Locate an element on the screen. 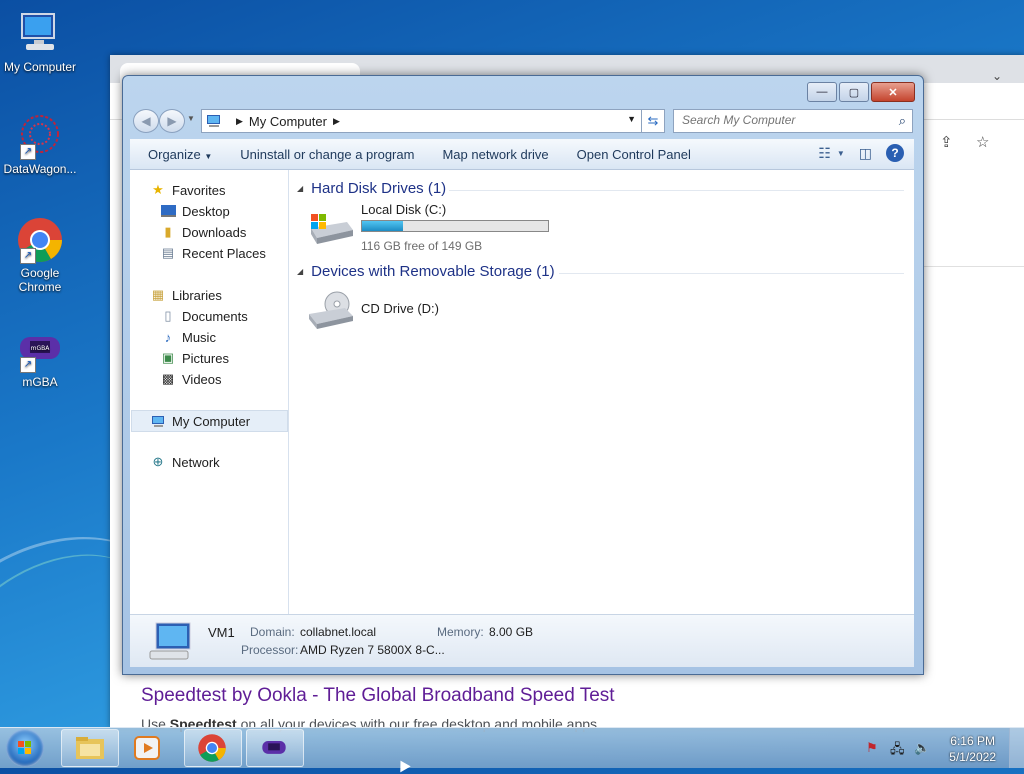 Image resolution: width=1024 pixels, height=774 pixels. documents-icon: ▯ is located at coordinates (168, 315).